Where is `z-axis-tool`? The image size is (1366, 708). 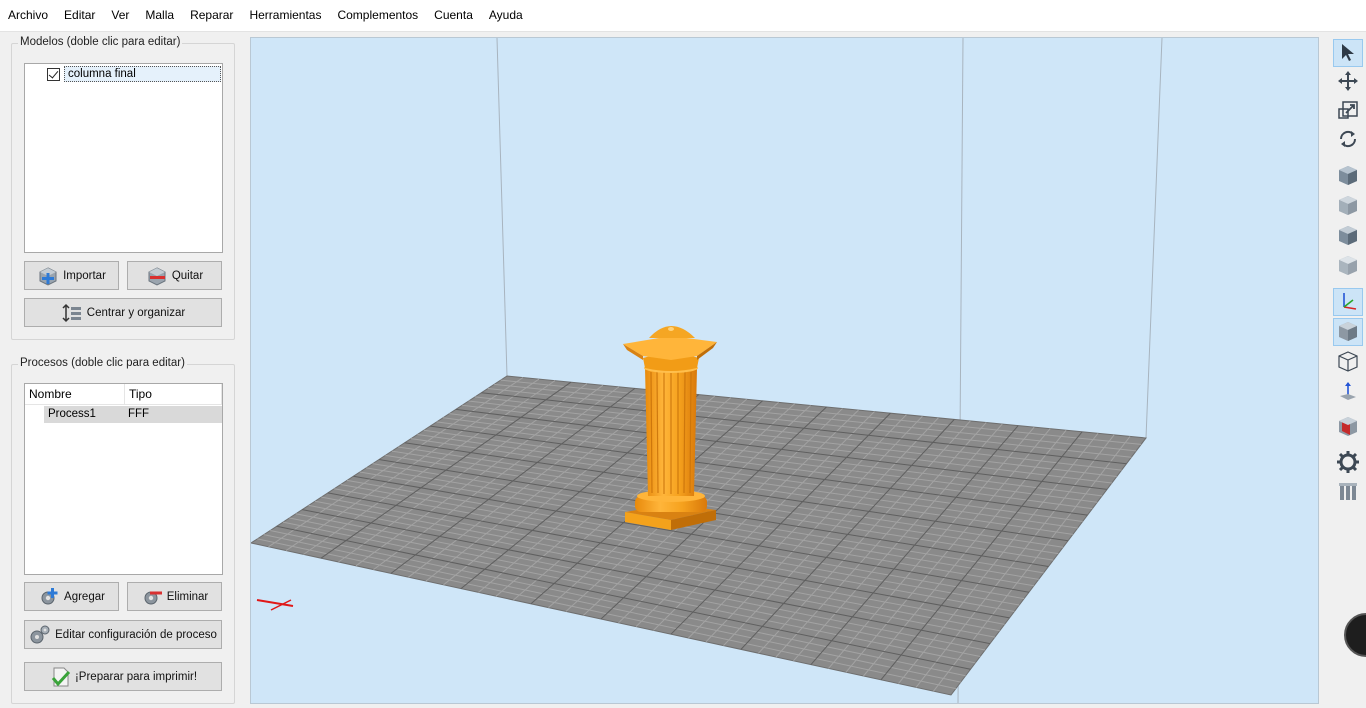 z-axis-tool is located at coordinates (1348, 392).